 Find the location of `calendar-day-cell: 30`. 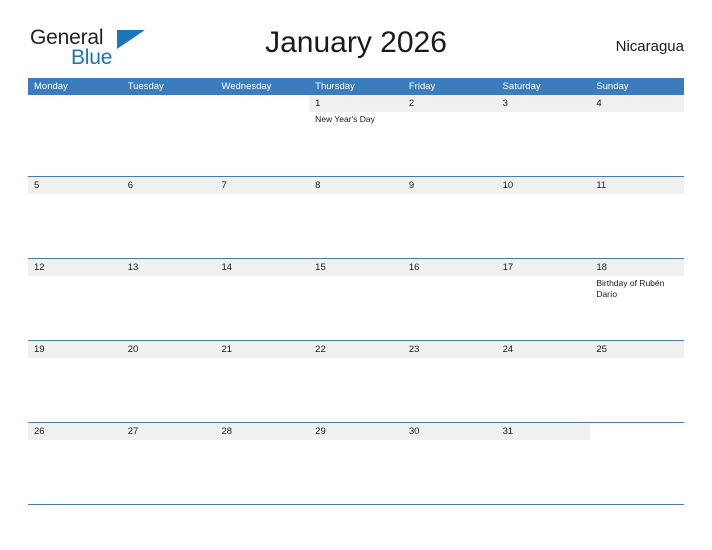

calendar-day-cell: 30 is located at coordinates (449, 463).